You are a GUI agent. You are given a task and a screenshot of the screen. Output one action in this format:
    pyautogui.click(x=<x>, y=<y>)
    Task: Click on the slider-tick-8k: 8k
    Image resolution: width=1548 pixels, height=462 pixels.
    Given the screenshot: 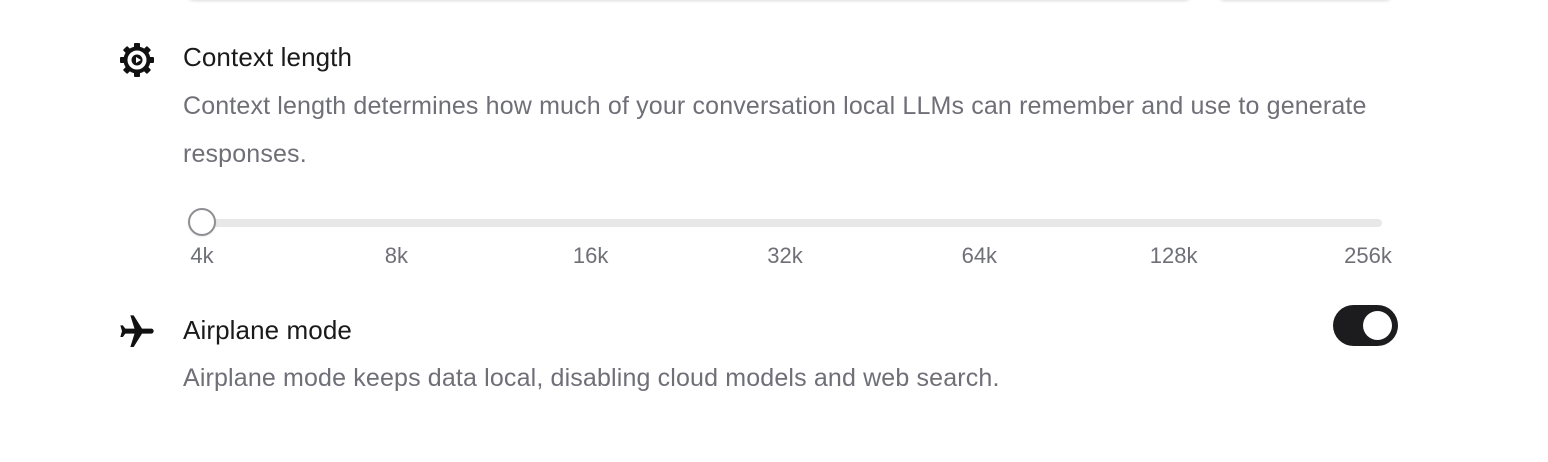 What is the action you would take?
    pyautogui.click(x=396, y=256)
    